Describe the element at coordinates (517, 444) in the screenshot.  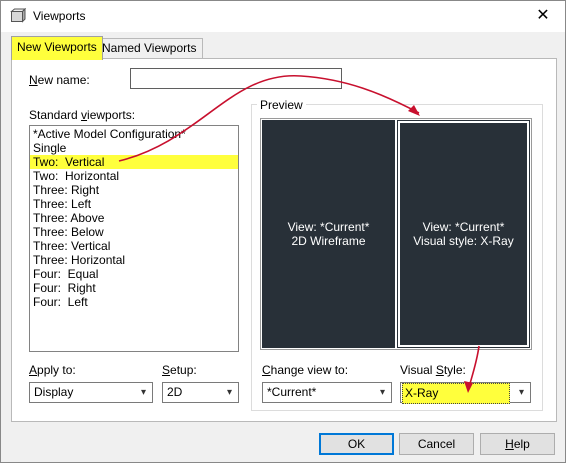
I see `help-button: Help` at that location.